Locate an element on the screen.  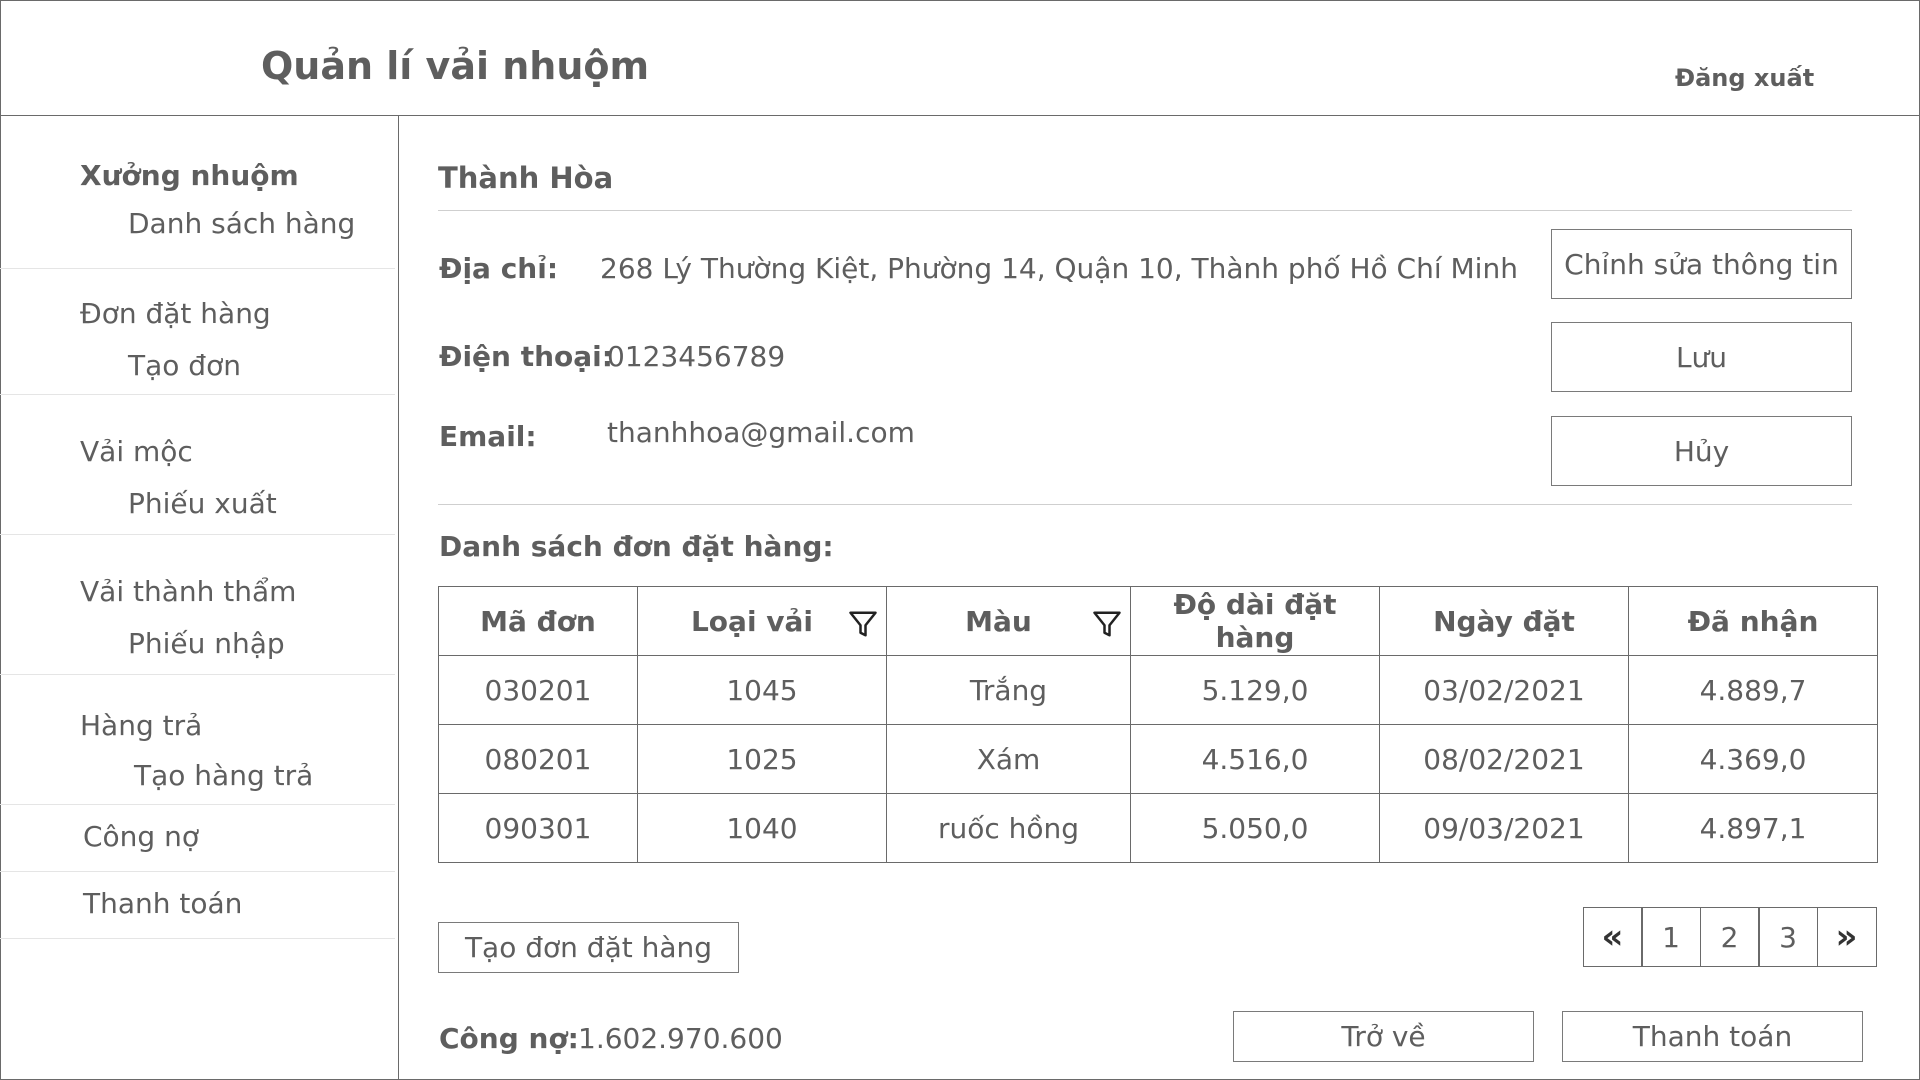
debt-value: 1.602.970.600 is located at coordinates (680, 1038).